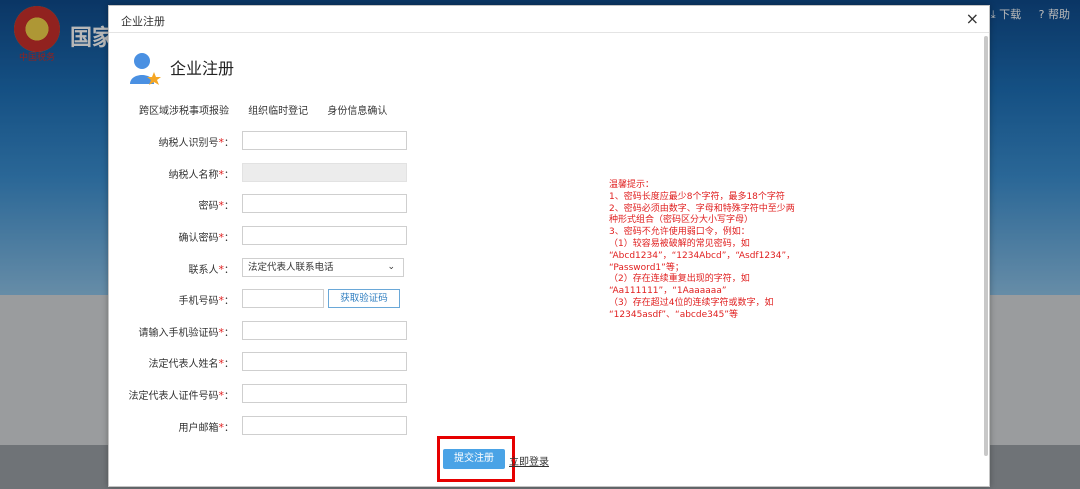 The image size is (1080, 489). I want to click on password-input, so click(324, 203).